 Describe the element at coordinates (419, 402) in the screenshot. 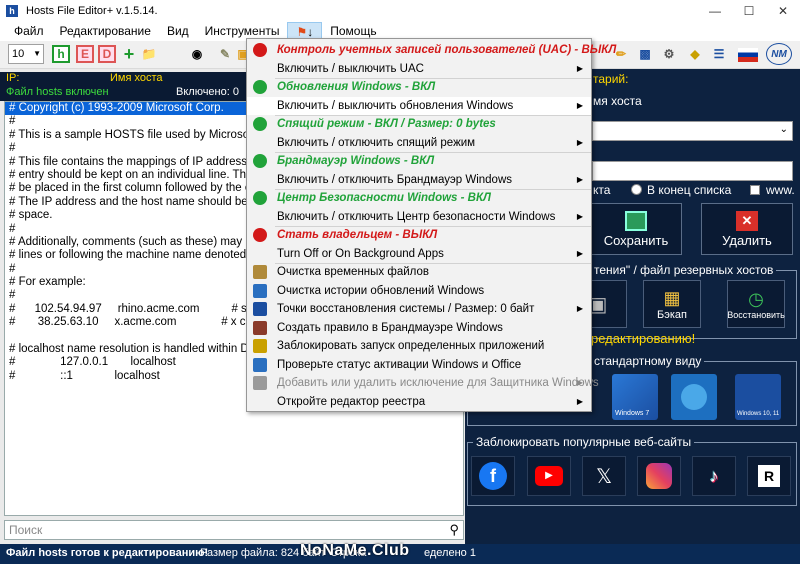

I see `dropdown-item: Откройте редактор реестра ▶` at that location.